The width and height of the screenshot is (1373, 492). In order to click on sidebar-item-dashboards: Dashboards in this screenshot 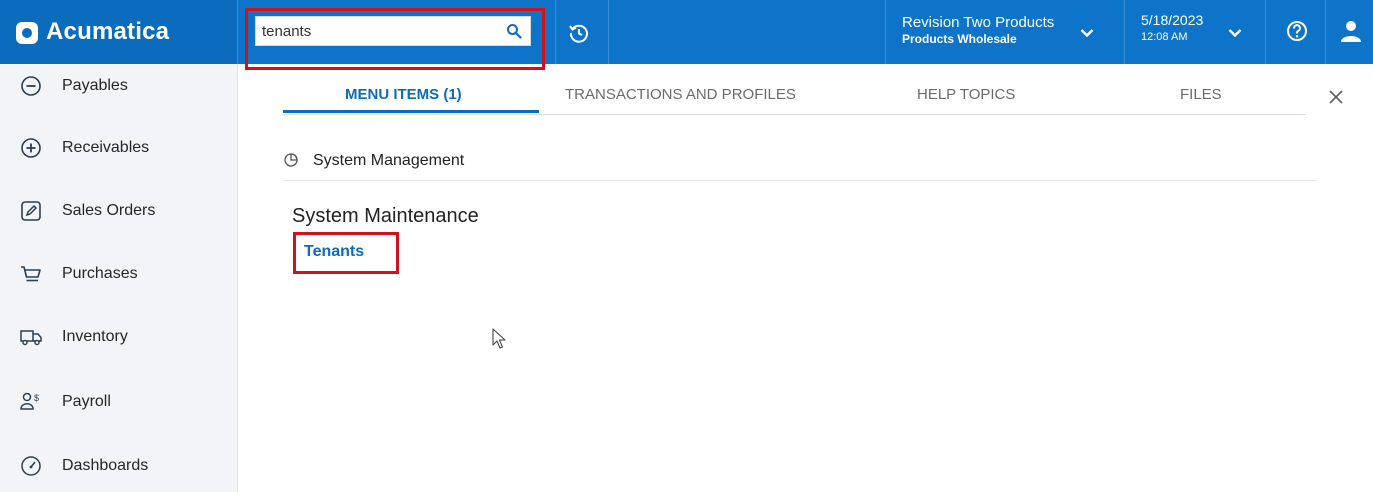, I will do `click(118, 466)`.